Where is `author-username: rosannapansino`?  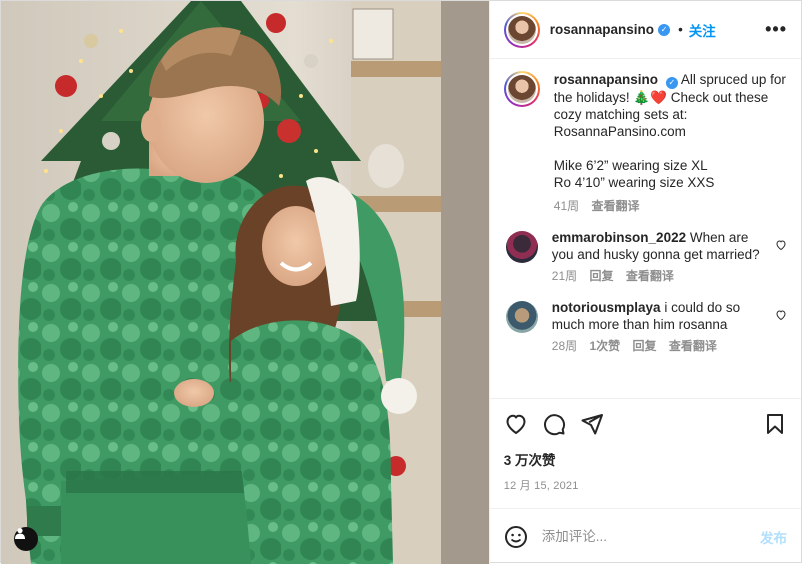
author-username: rosannapansino is located at coordinates (602, 29).